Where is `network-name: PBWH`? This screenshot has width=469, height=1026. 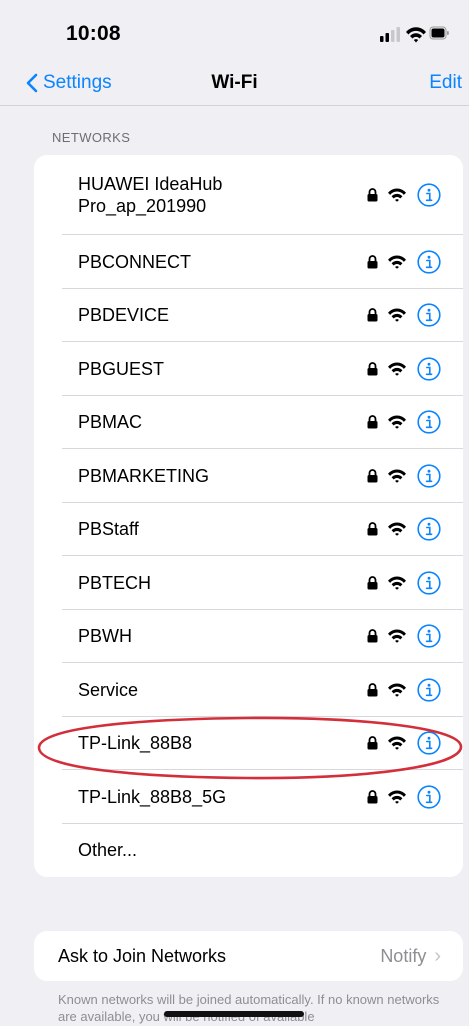
network-name: PBWH is located at coordinates (105, 636).